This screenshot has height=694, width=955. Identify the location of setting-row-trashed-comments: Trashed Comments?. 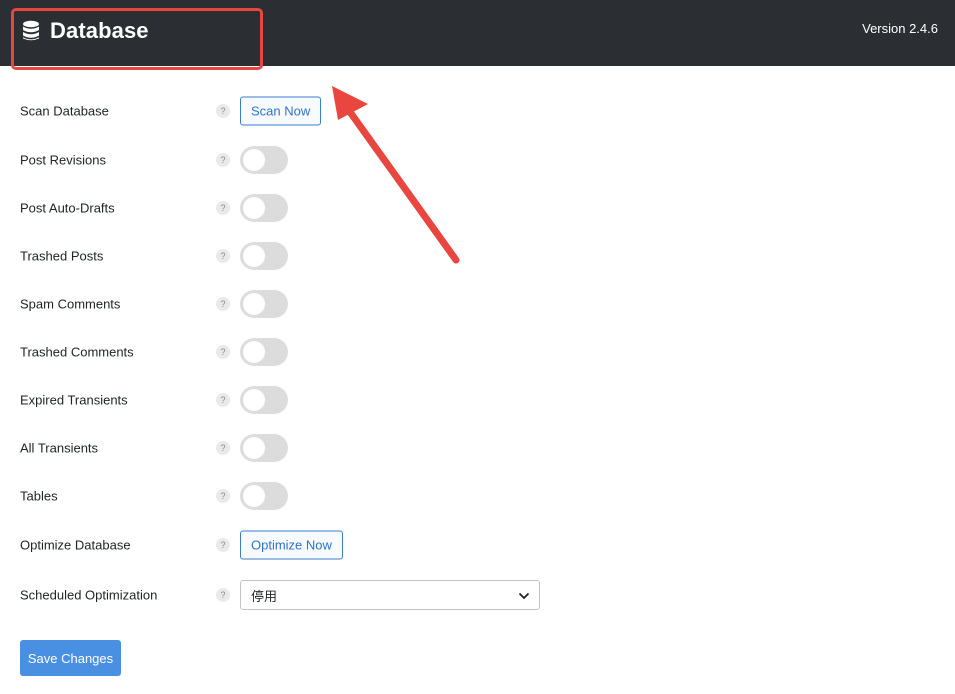
(300, 352).